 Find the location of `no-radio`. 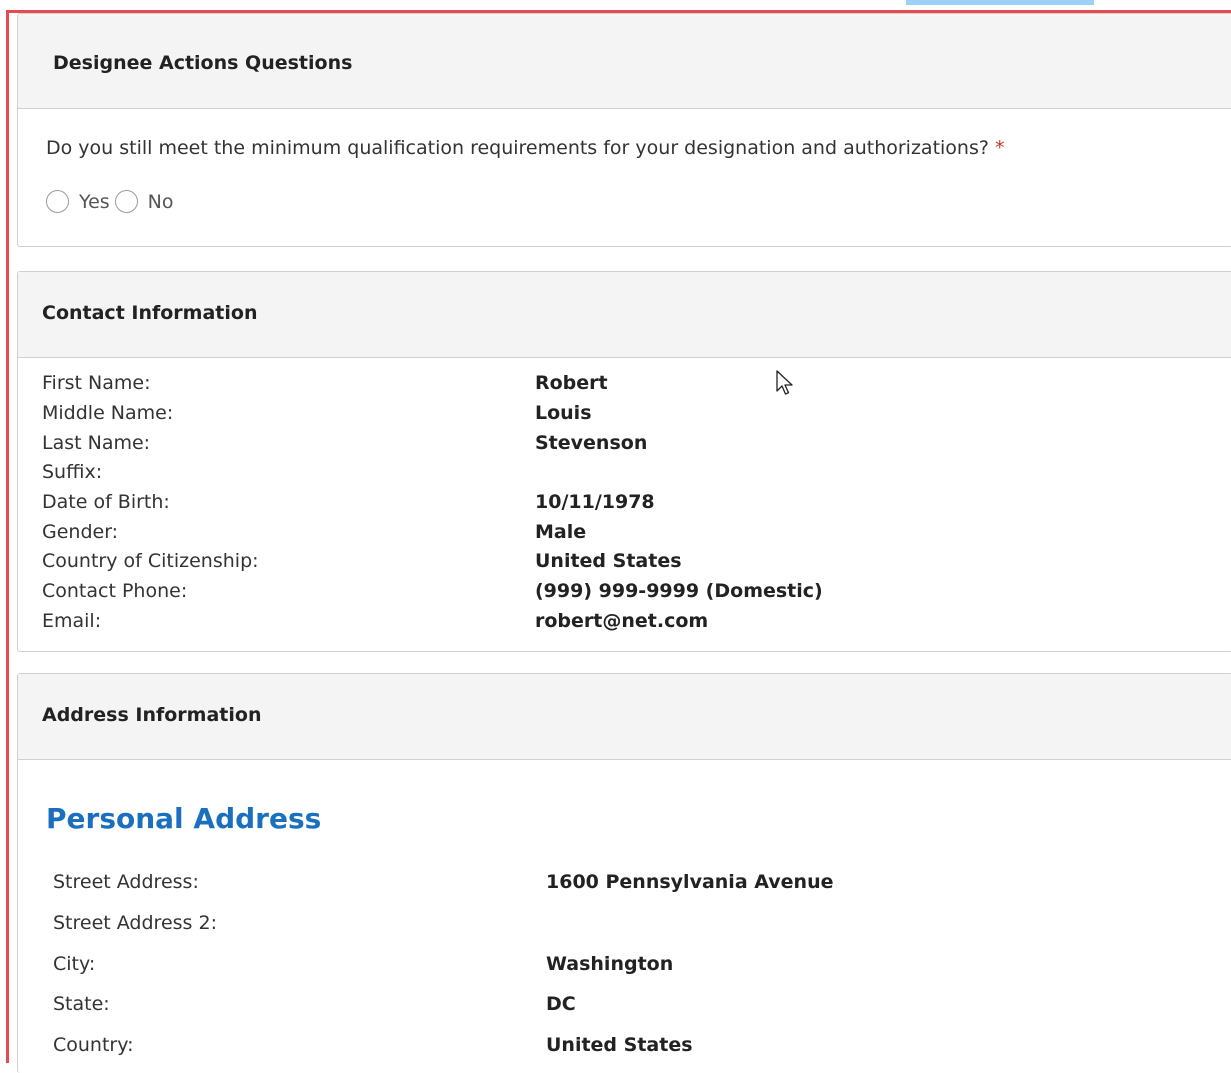

no-radio is located at coordinates (126, 201).